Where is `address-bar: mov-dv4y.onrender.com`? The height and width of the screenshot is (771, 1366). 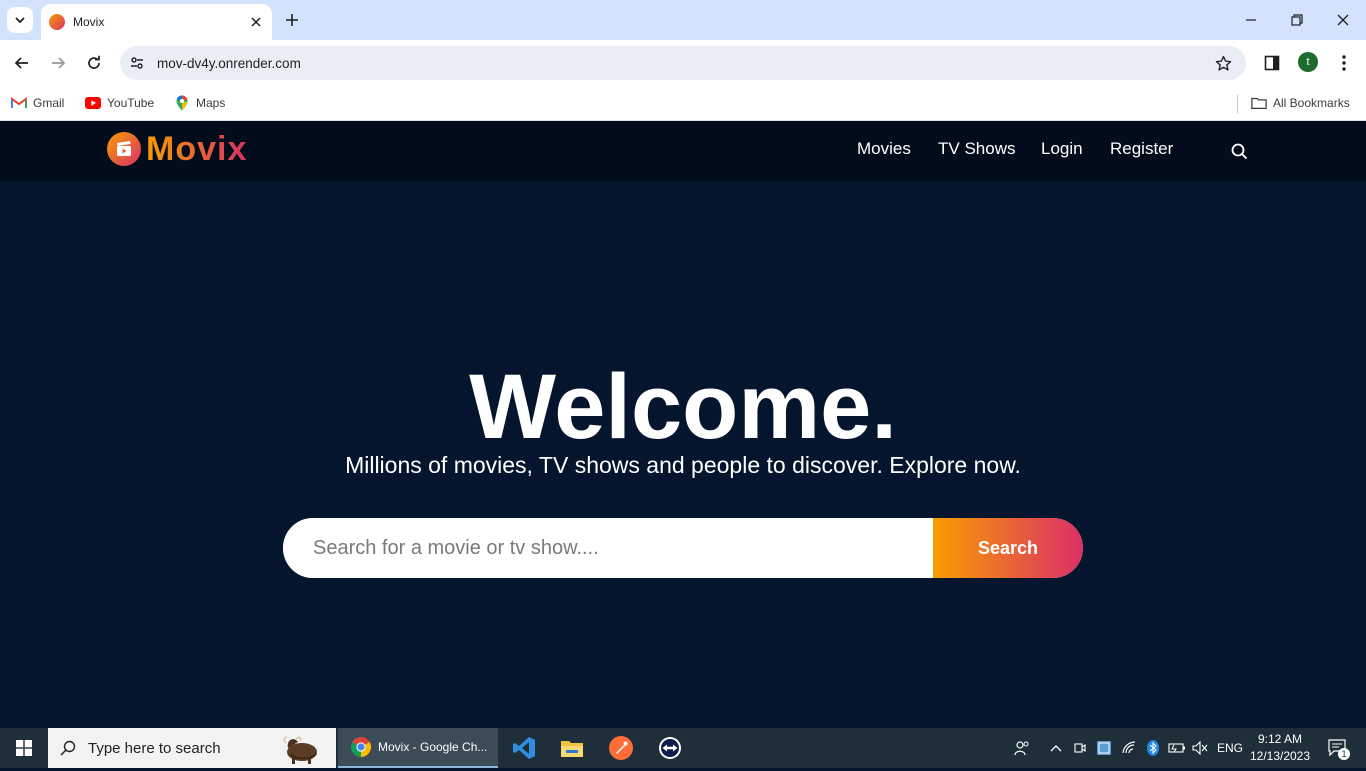
address-bar: mov-dv4y.onrender.com is located at coordinates (683, 63).